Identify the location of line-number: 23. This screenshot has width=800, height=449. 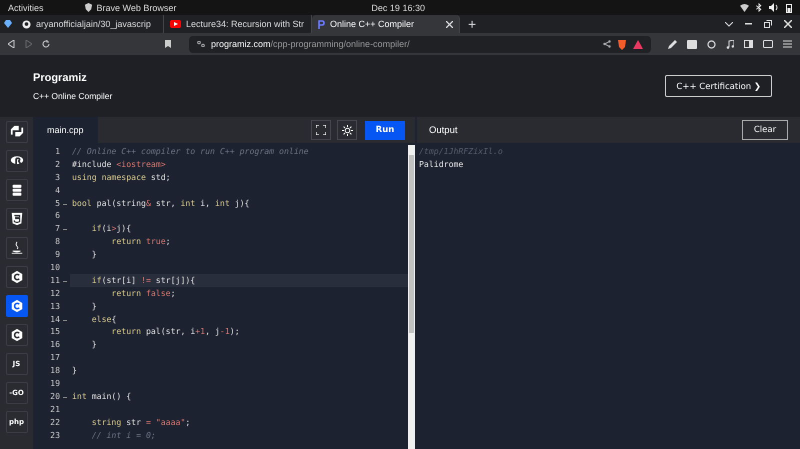
(54, 435).